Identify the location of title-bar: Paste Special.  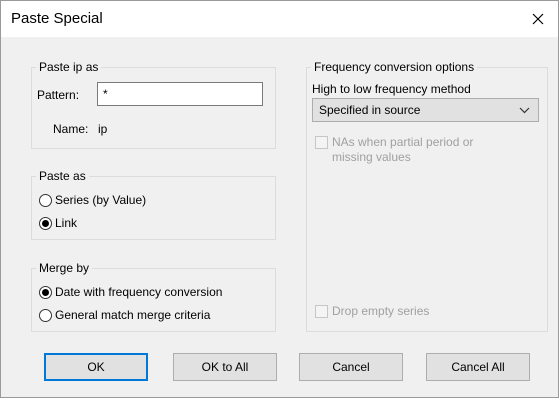
(279, 19).